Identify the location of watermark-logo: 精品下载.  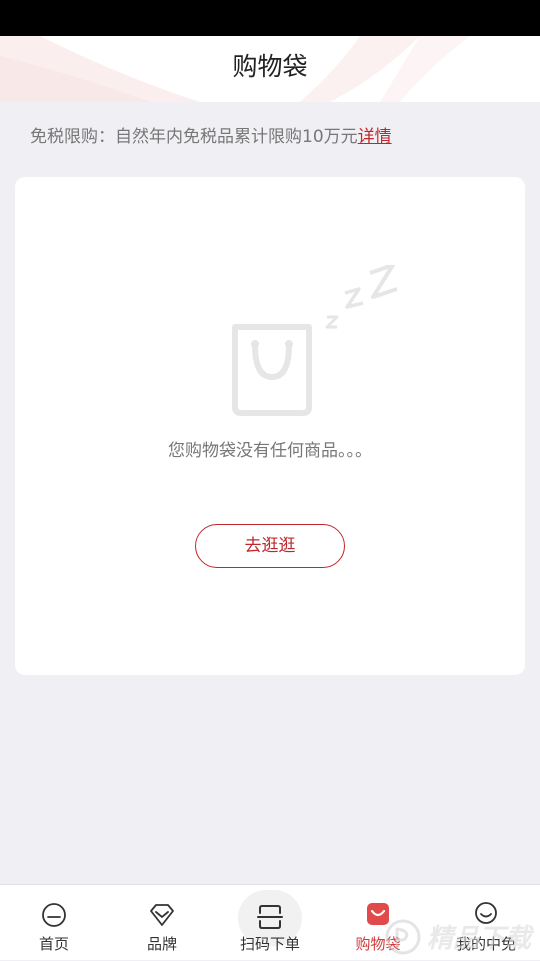
(460, 937).